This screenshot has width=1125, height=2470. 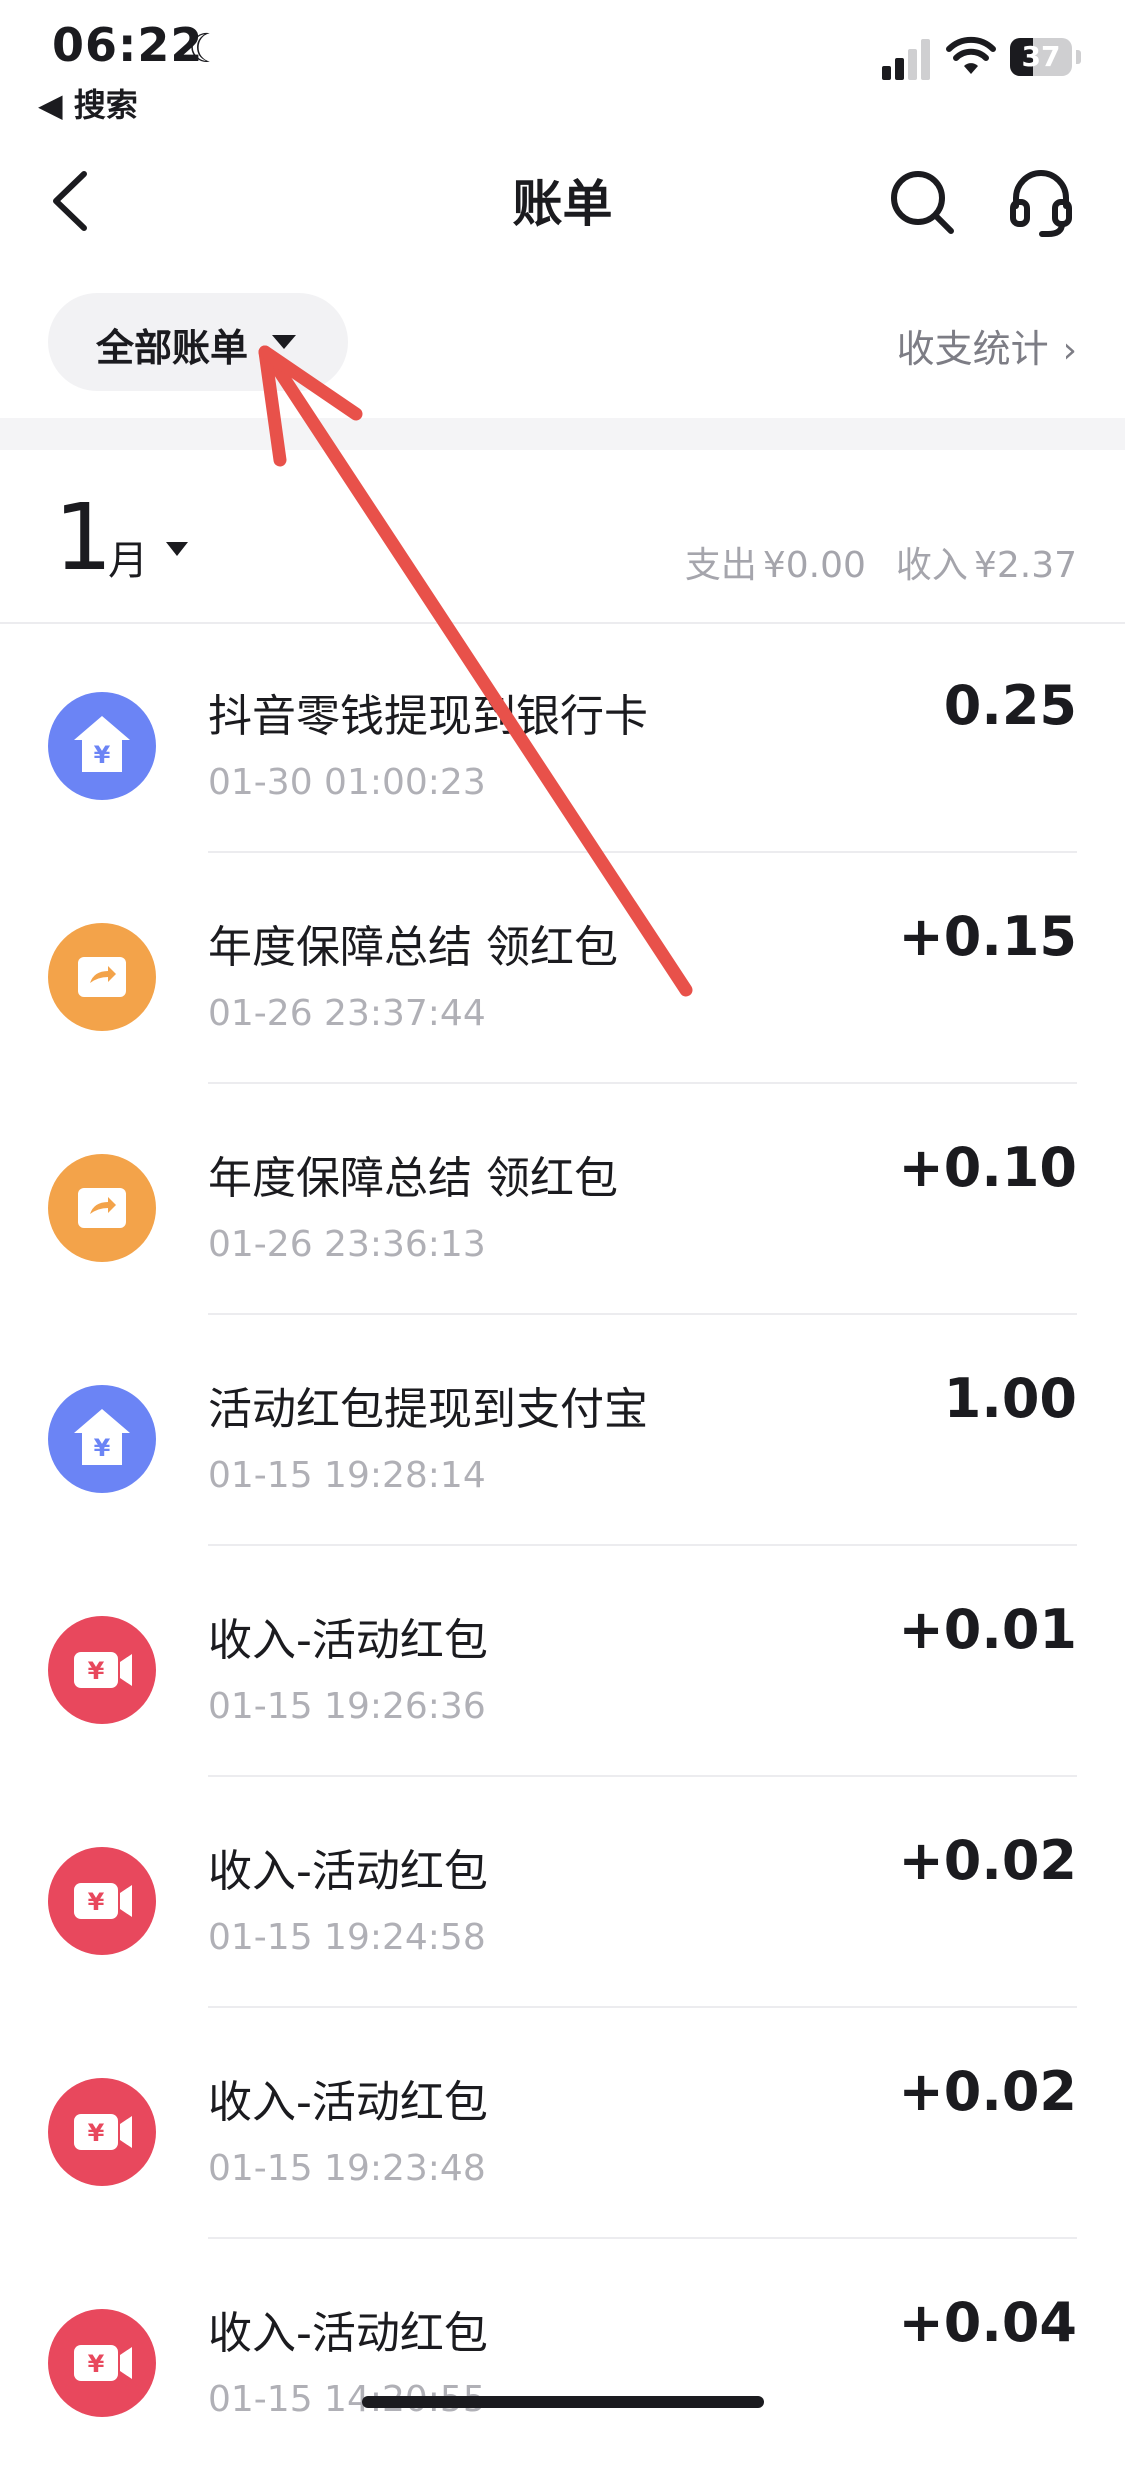 I want to click on month-unit: 月, so click(x=128, y=557).